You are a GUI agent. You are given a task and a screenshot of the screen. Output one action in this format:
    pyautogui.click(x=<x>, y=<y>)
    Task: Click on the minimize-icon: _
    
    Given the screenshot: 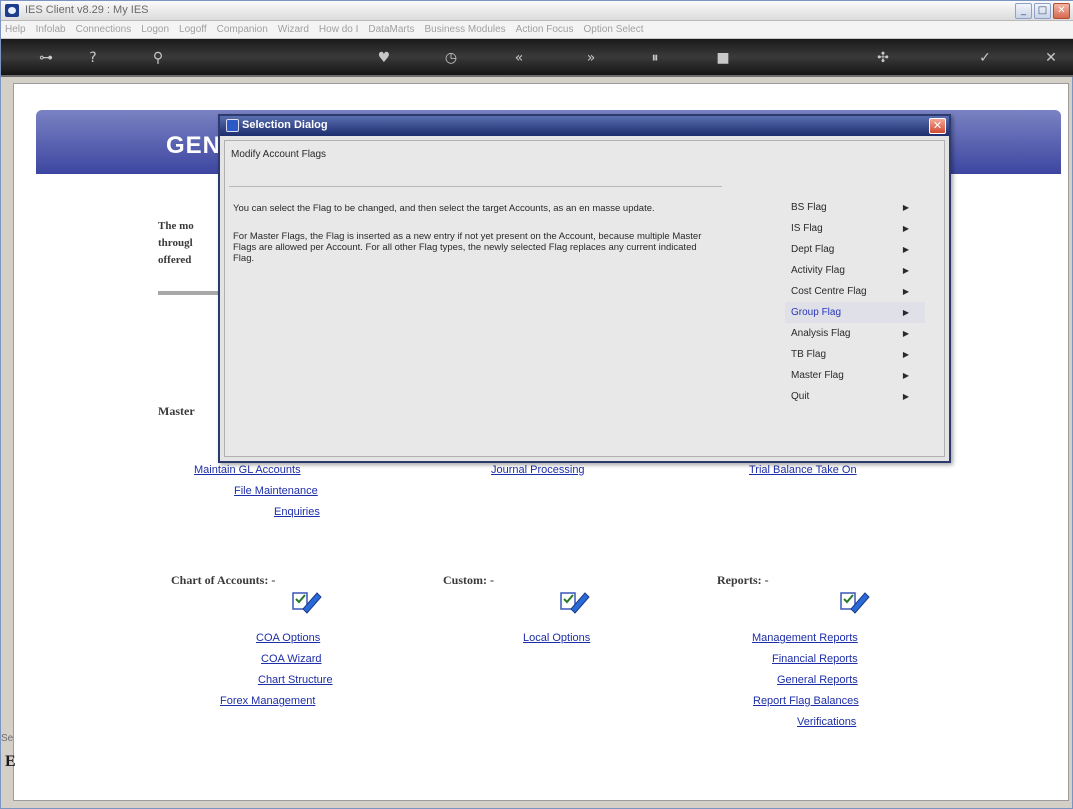 What is the action you would take?
    pyautogui.click(x=1023, y=10)
    